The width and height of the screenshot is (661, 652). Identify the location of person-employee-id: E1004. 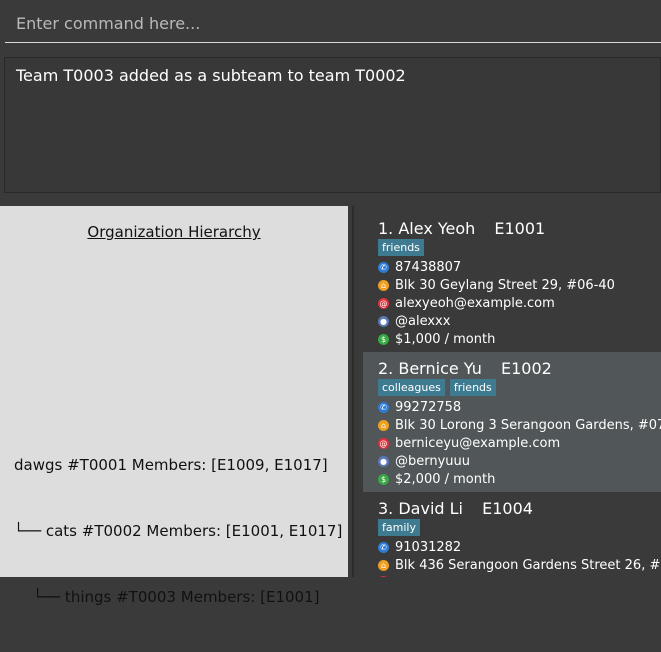
(507, 508).